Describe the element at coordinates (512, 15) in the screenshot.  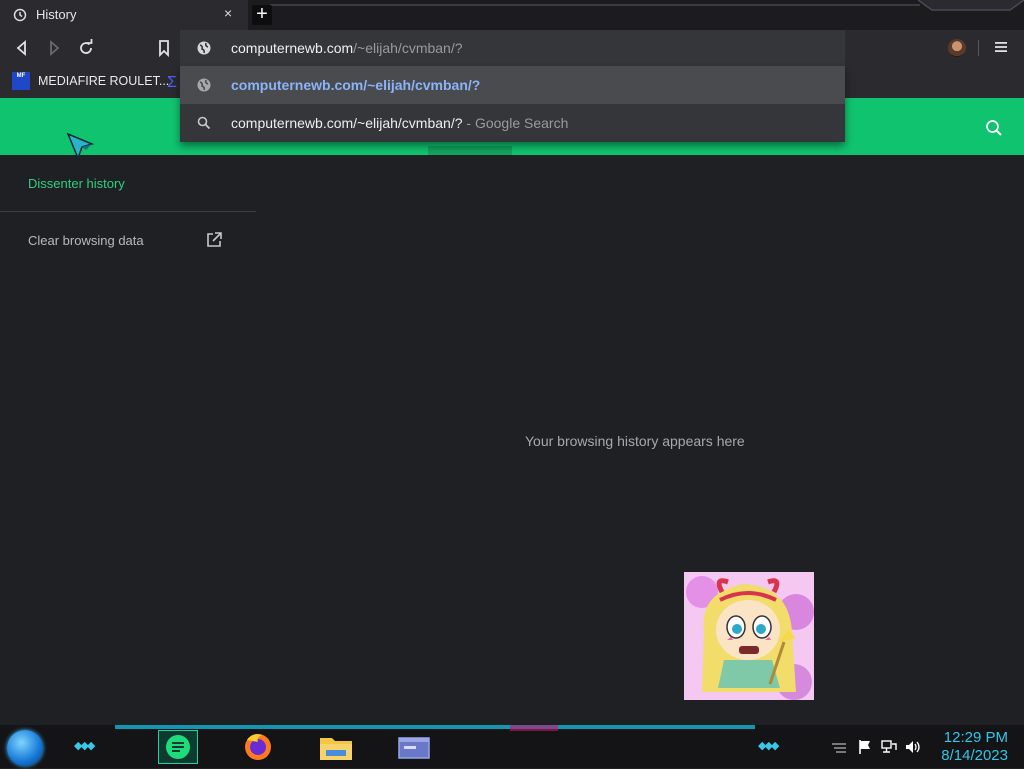
I see `tab-strip: History × +` at that location.